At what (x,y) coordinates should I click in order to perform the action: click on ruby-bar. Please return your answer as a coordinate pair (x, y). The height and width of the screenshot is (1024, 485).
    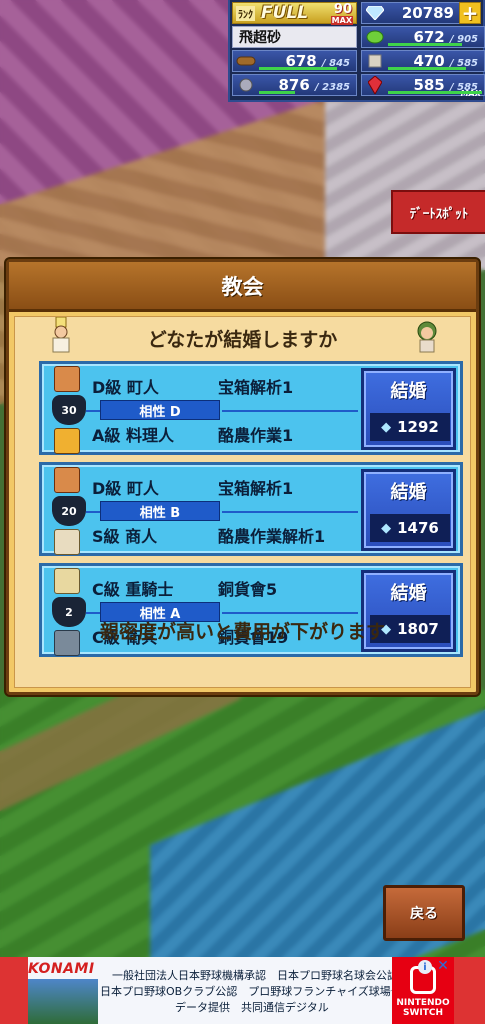
    Looking at the image, I should click on (435, 92).